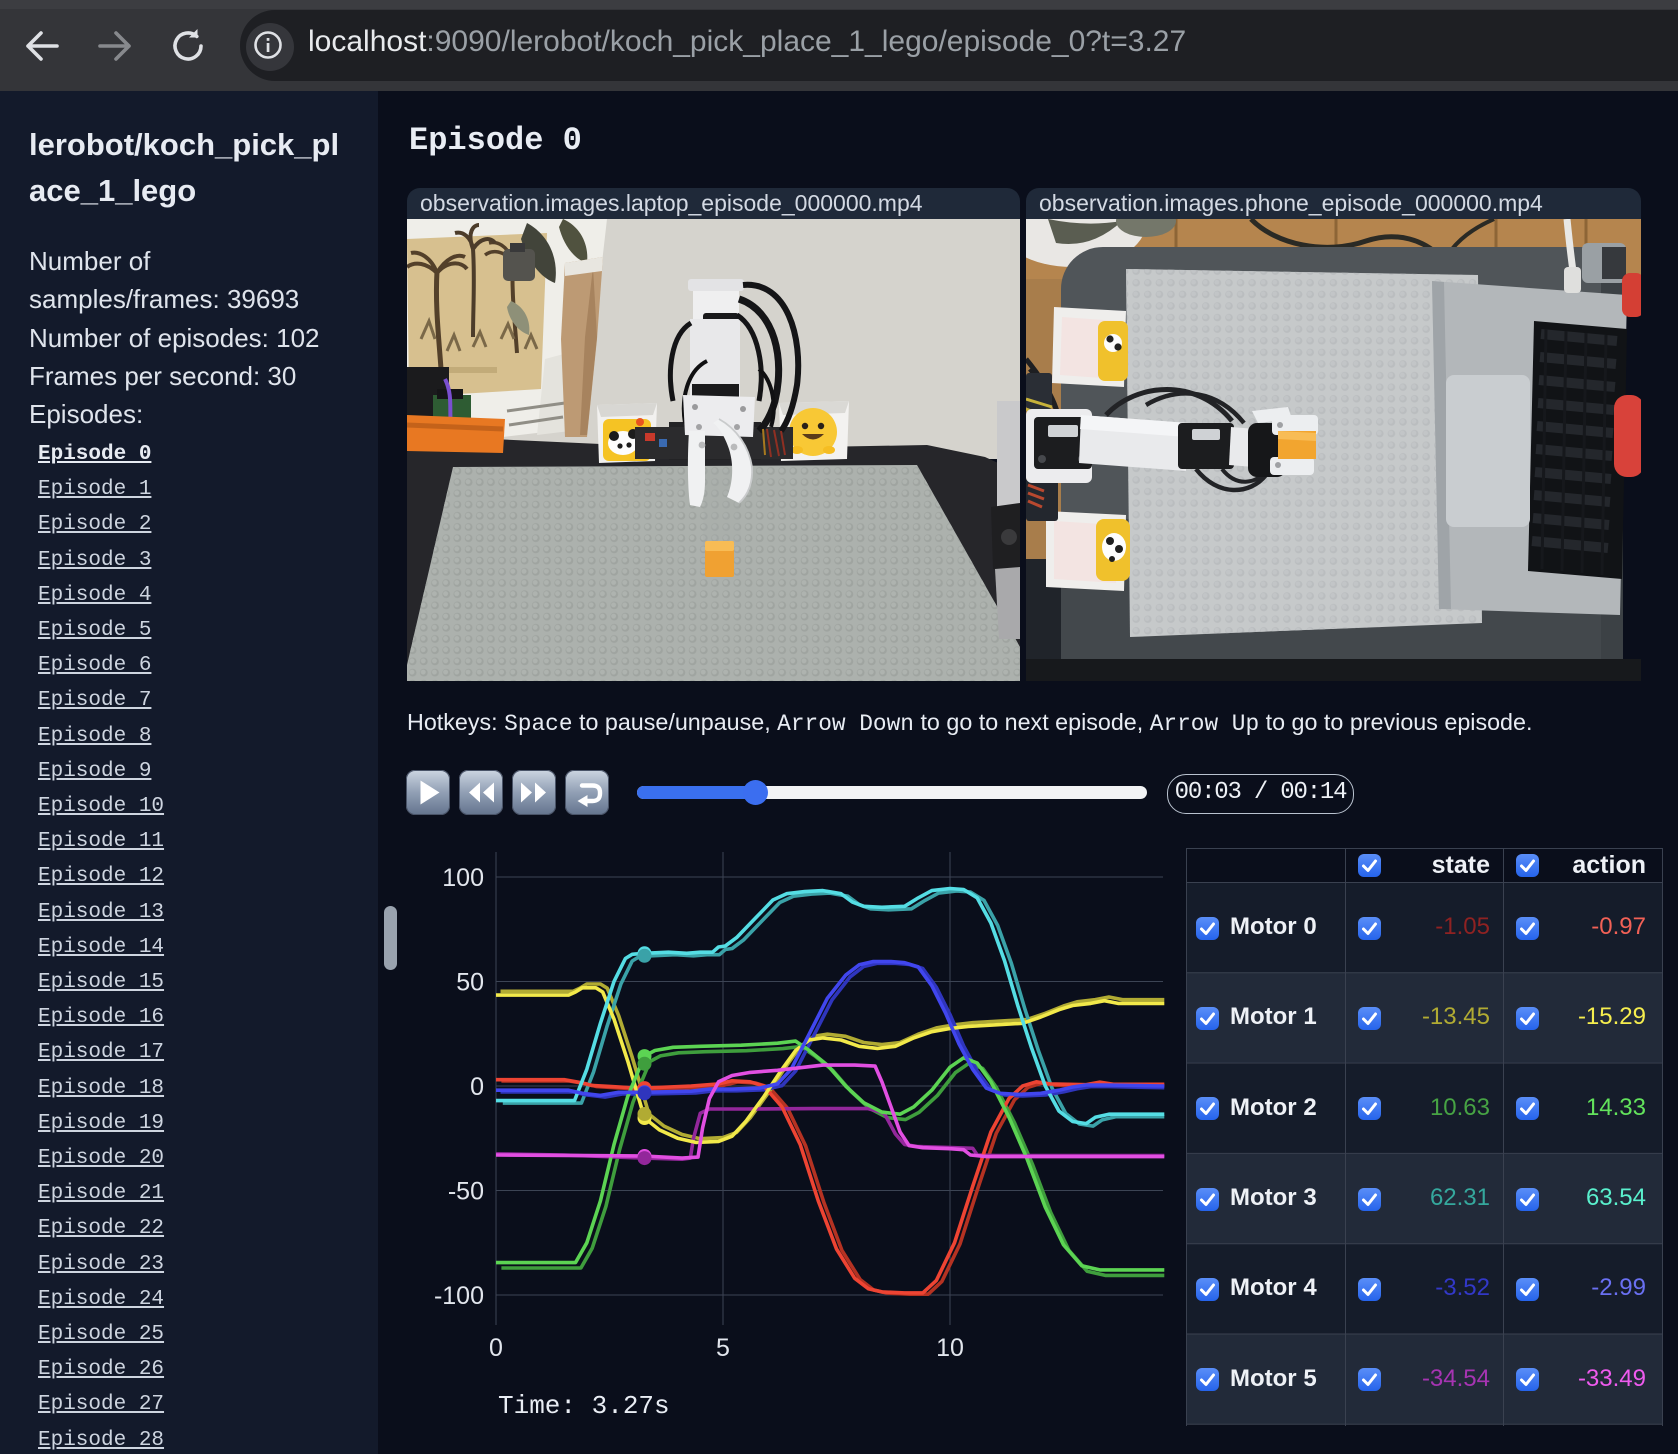  Describe the element at coordinates (950, 1348) in the screenshot. I see `svg-text: 10` at that location.